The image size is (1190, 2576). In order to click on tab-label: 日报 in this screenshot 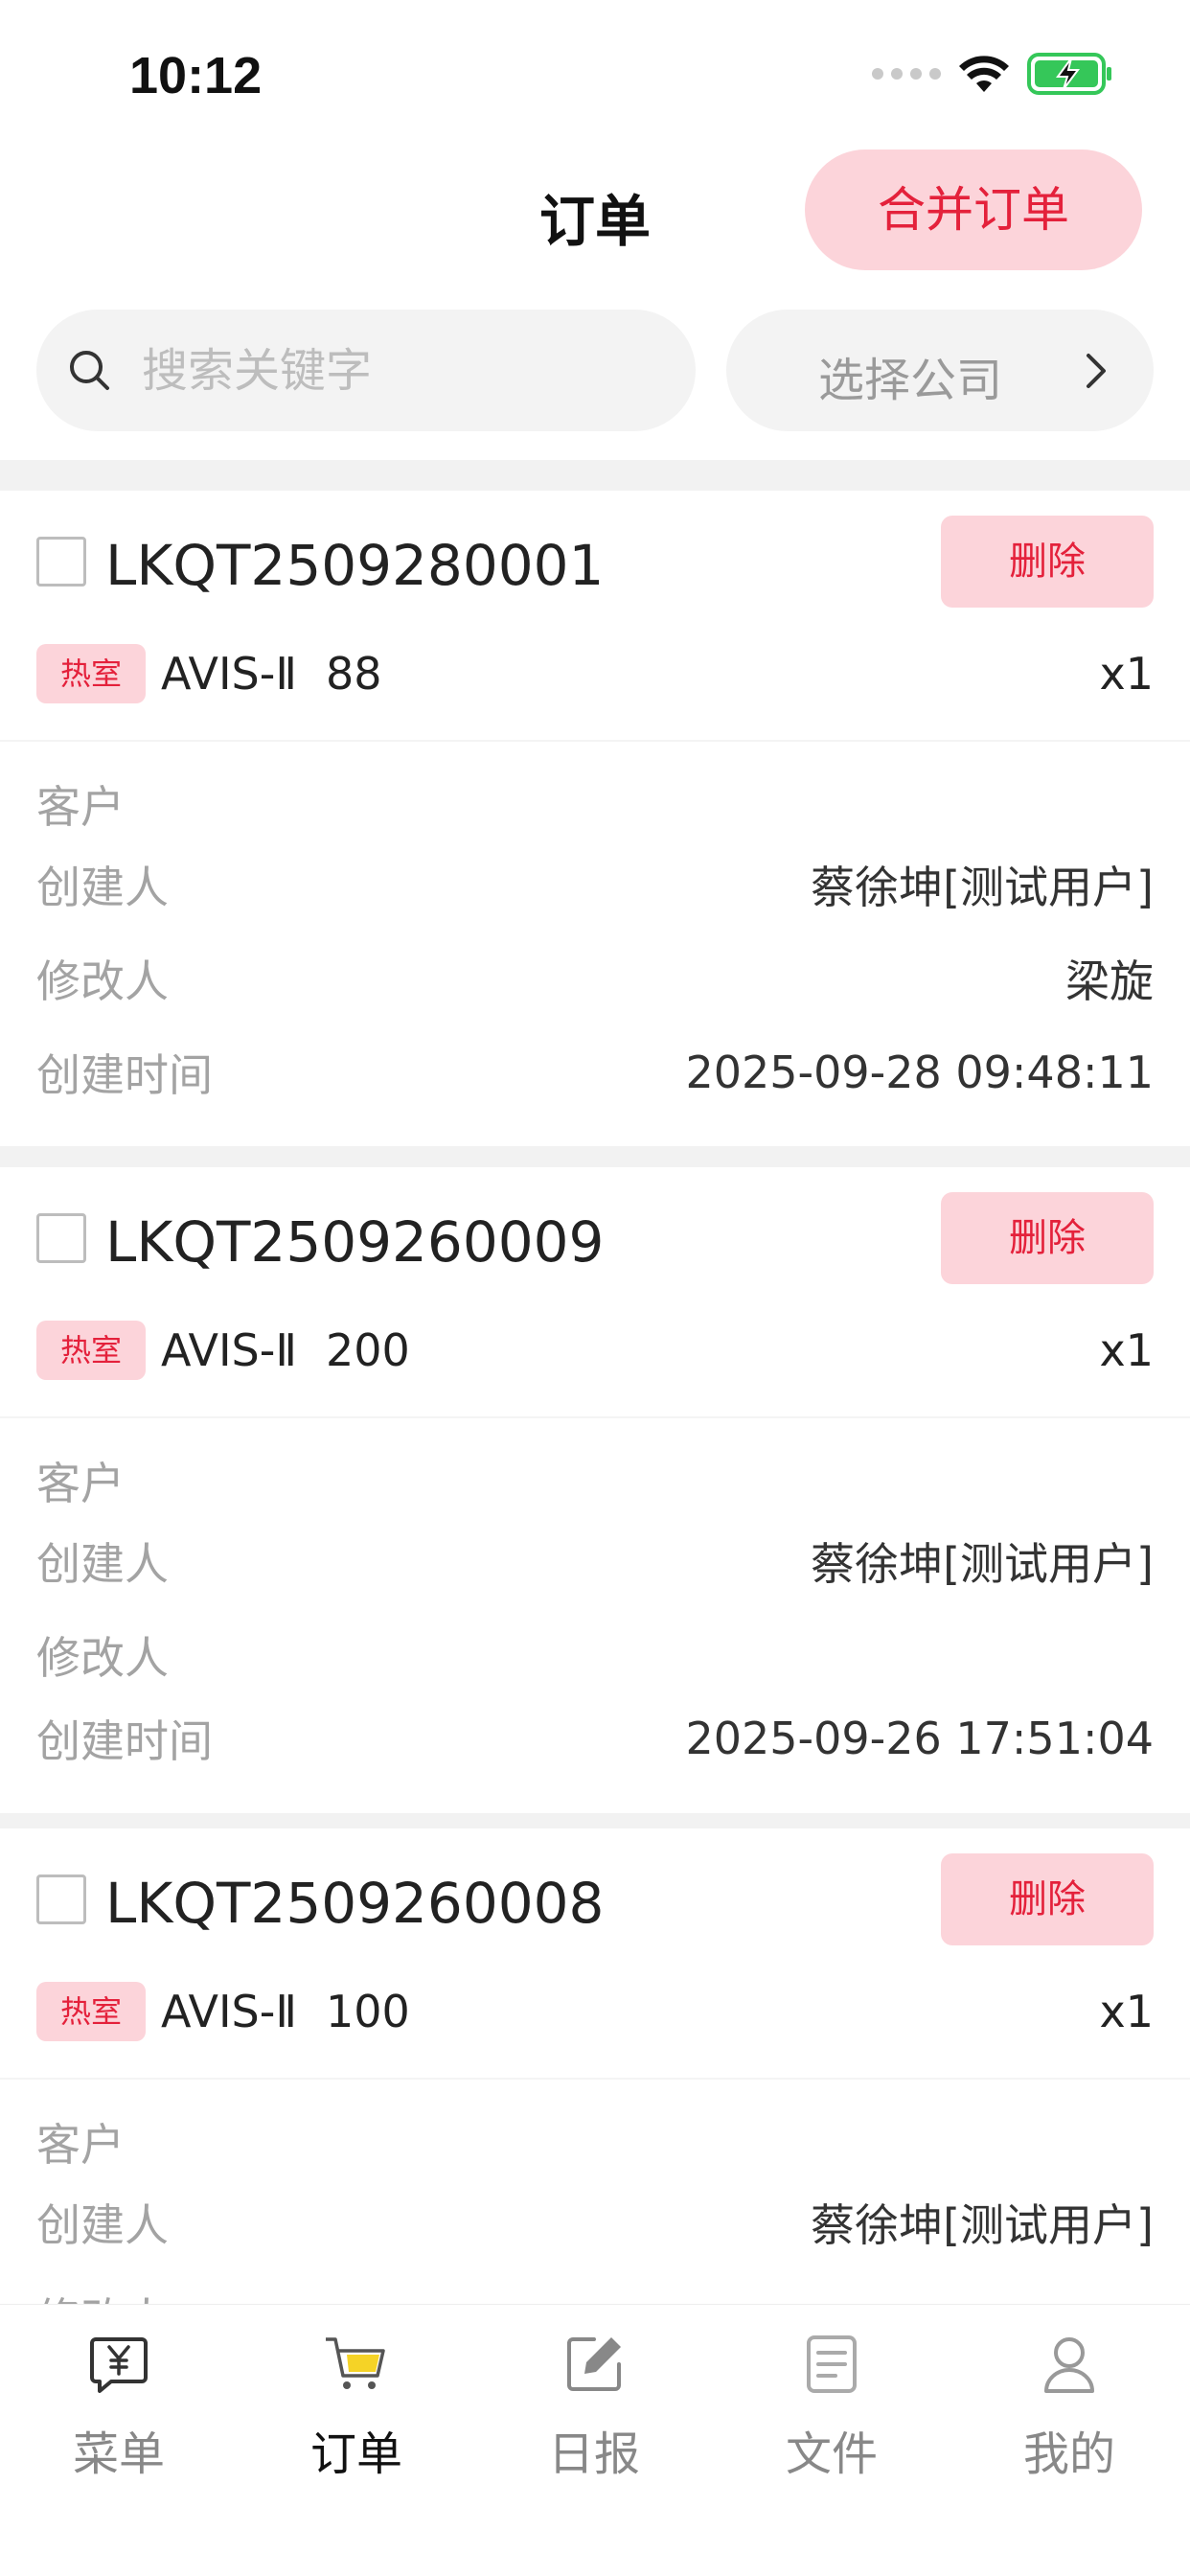, I will do `click(593, 2454)`.